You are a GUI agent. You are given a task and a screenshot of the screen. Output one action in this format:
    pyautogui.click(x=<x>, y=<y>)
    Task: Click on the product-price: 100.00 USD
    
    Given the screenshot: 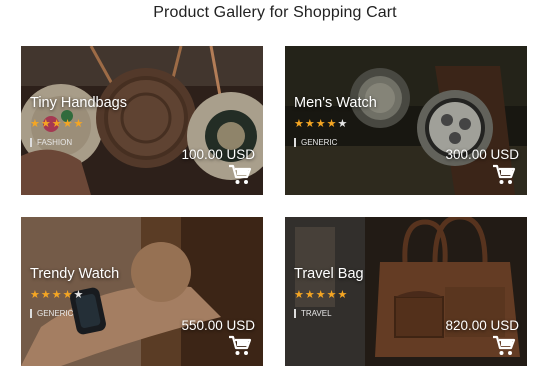 What is the action you would take?
    pyautogui.click(x=218, y=154)
    